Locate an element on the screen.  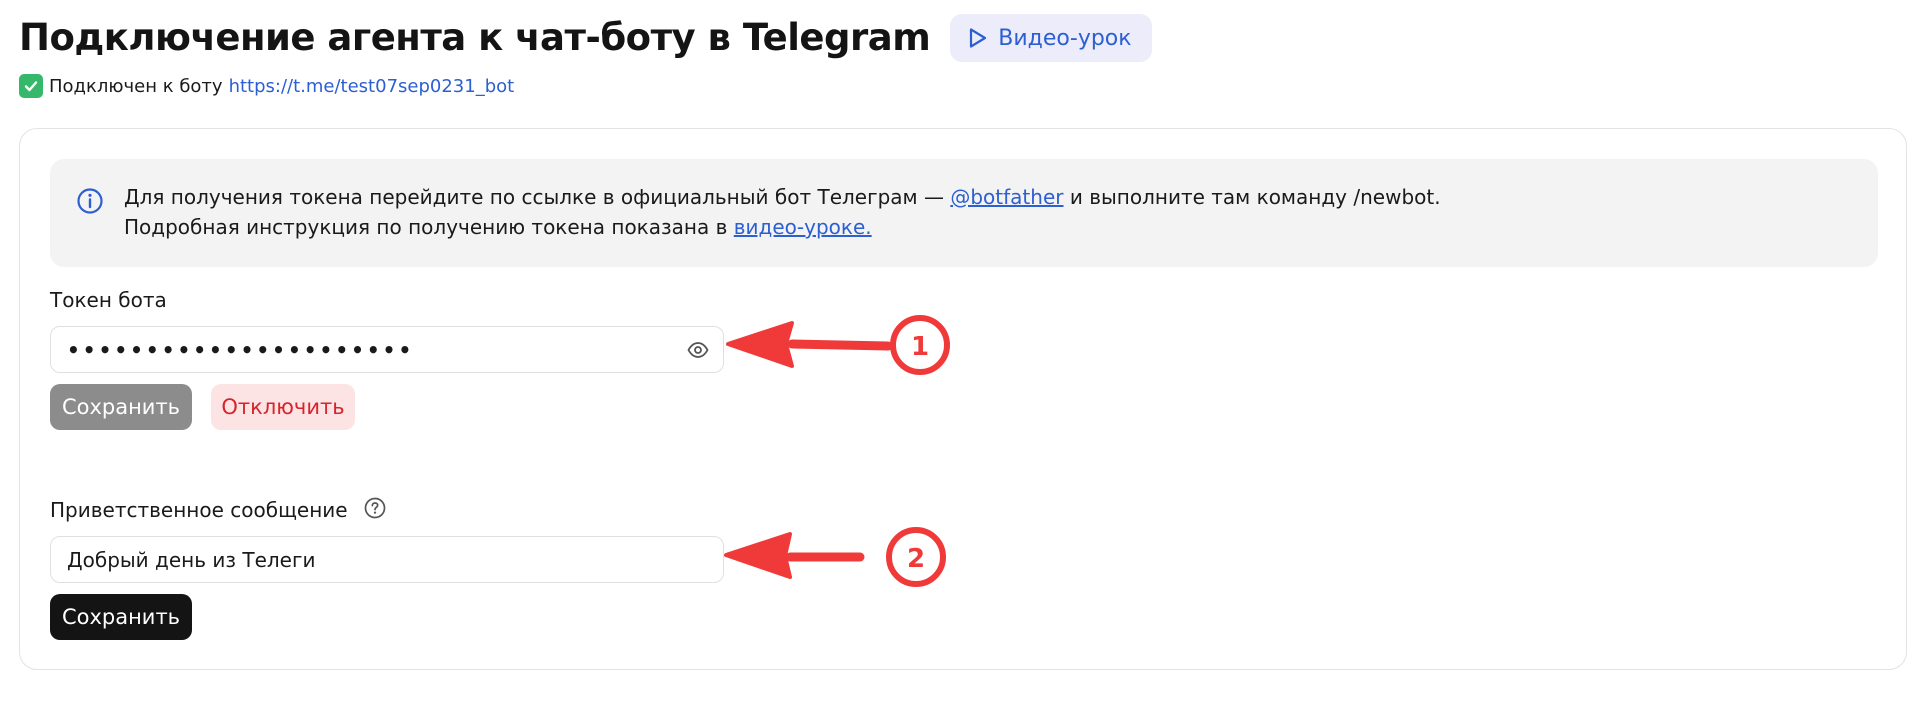
token-masked-value: •••••••••••••••••••••• is located at coordinates (241, 349).